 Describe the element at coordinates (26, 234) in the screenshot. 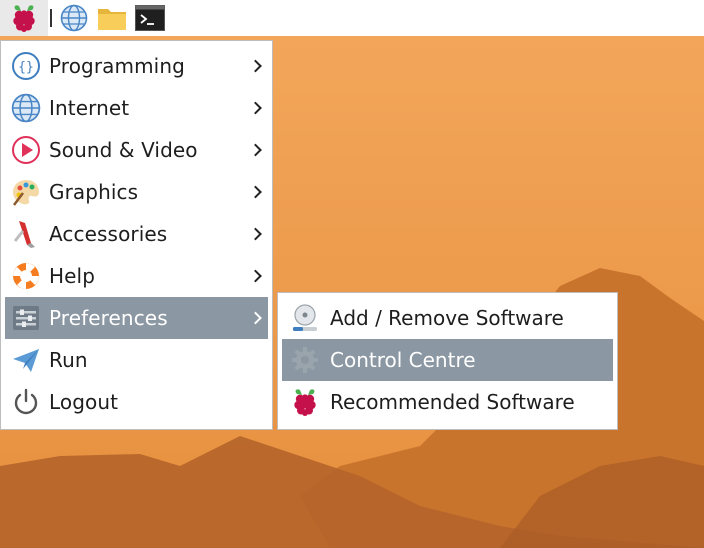

I see `knife-icon` at that location.